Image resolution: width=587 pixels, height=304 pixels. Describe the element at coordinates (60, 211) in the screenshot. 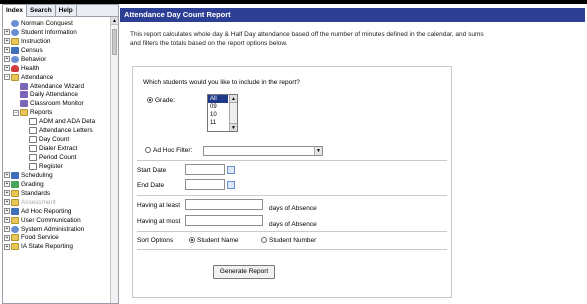

I see `sidebar-item: + Ad Hoc Reporting` at that location.